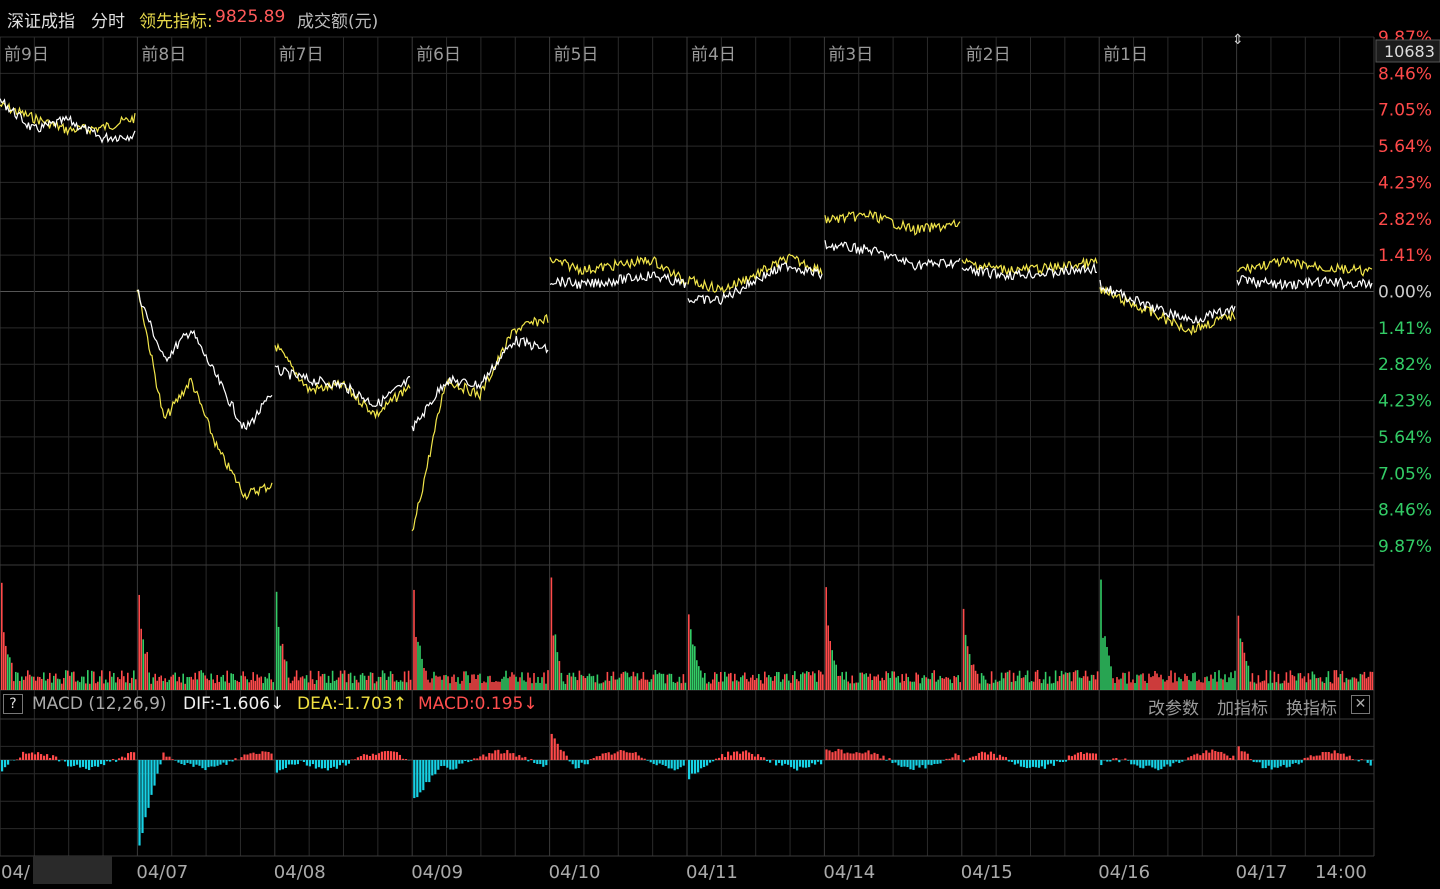  I want to click on day-label: 前5日, so click(576, 55).